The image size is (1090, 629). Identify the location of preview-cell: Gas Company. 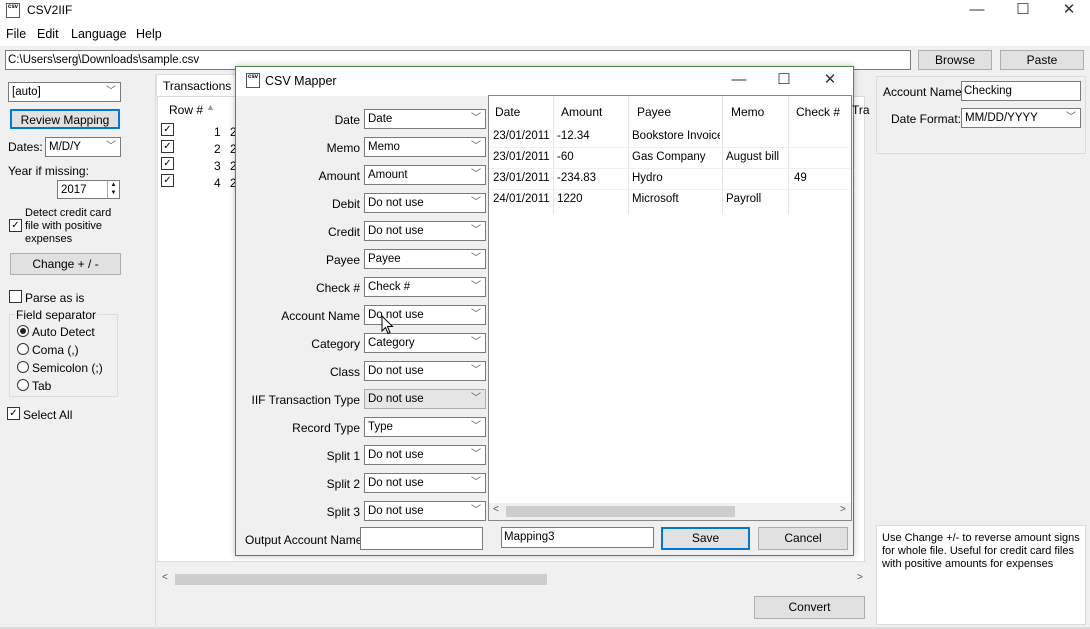
(669, 157).